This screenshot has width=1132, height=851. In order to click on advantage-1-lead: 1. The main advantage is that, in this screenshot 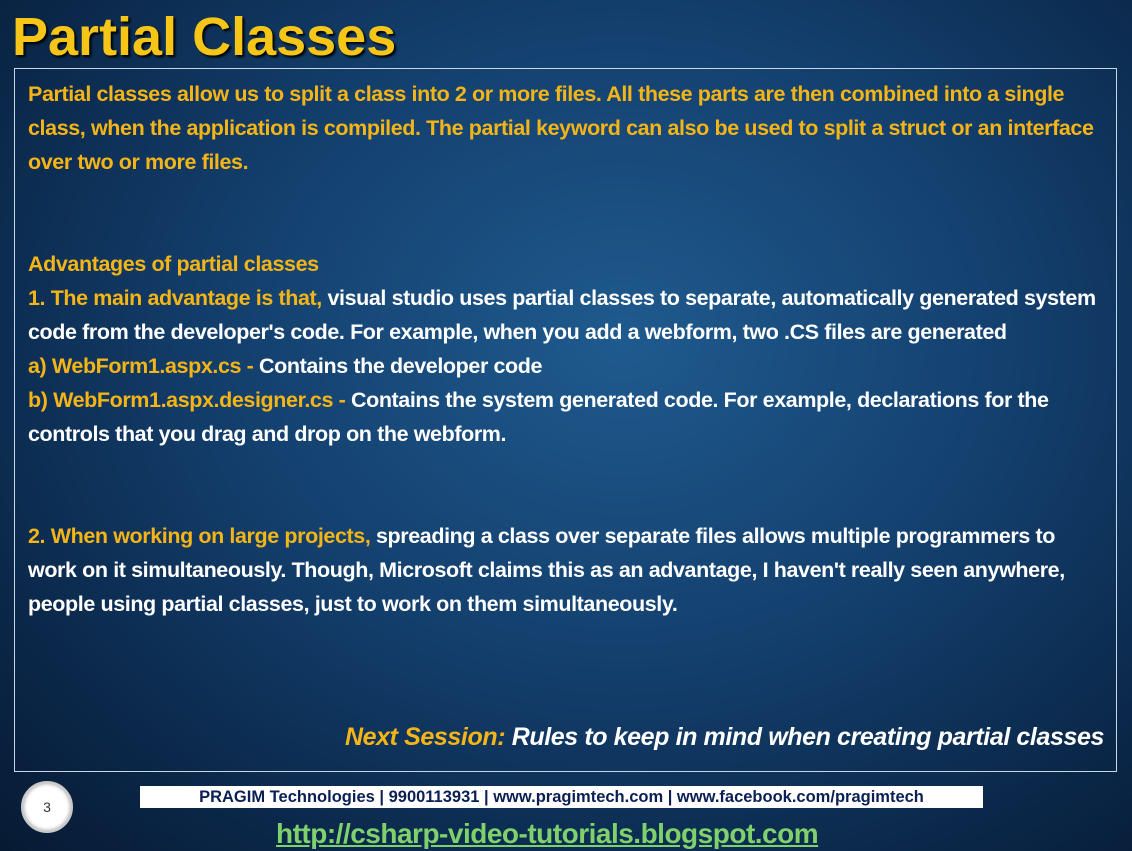, I will do `click(175, 298)`.